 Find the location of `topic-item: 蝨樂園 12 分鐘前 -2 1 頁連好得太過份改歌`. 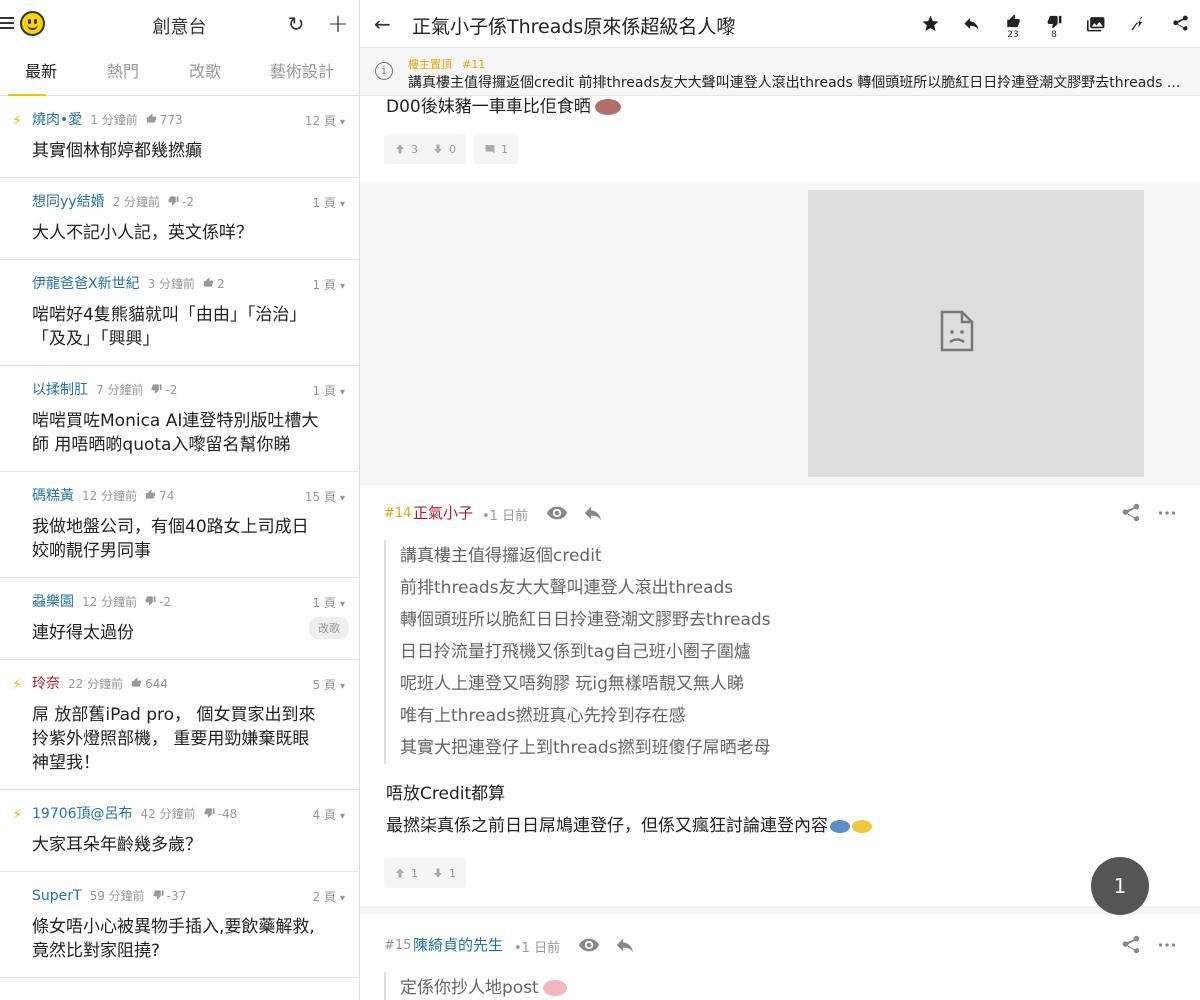

topic-item: 蝨樂園 12 分鐘前 -2 1 頁連好得太過份改歌 is located at coordinates (179, 619).